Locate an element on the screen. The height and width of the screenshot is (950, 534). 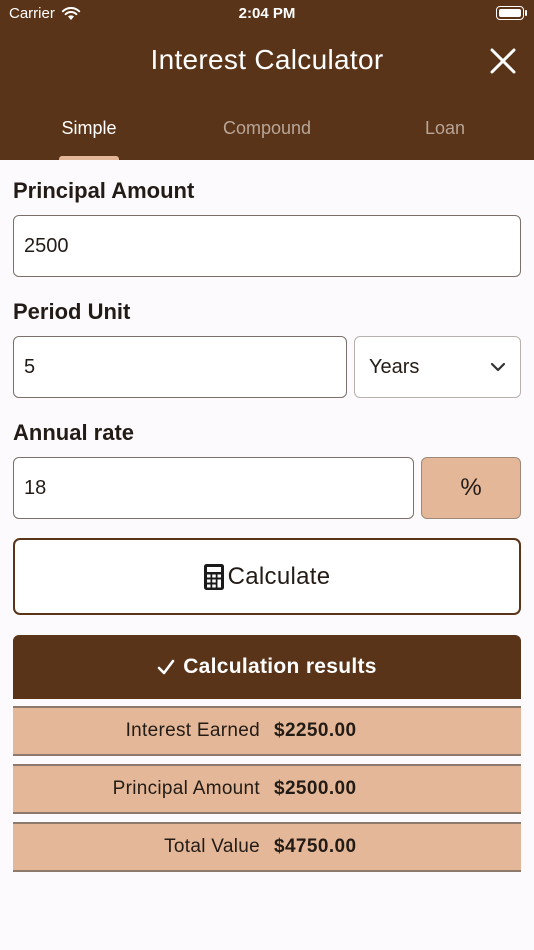
calculator-icon is located at coordinates (213, 576).